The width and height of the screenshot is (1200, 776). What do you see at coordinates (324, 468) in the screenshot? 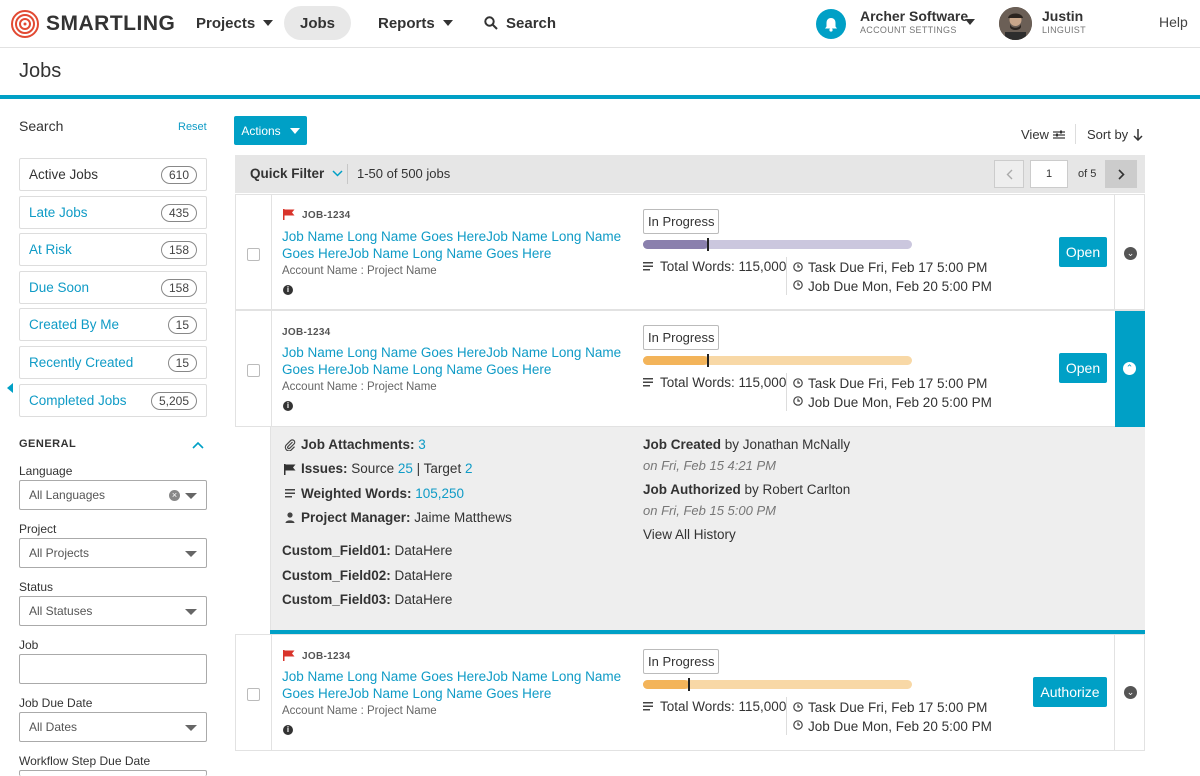
I see `issues-label: Issues:` at bounding box center [324, 468].